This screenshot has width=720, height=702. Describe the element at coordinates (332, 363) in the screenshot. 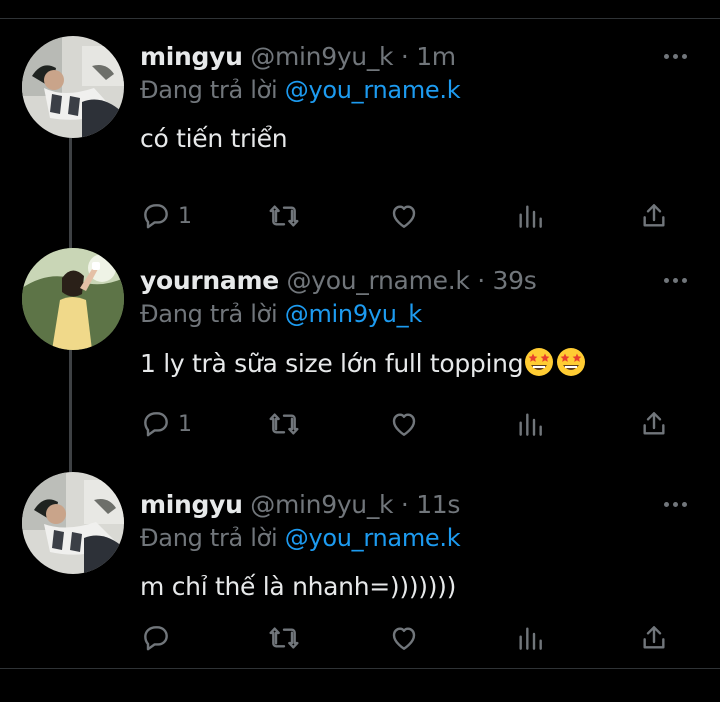

I see `tweet-text-body: 1 ly trà sữa size lớn full topping` at that location.